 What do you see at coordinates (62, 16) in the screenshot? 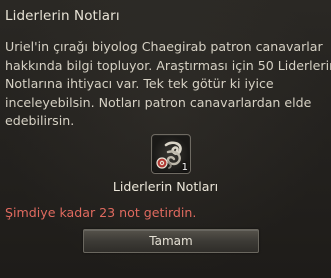
I see `dialog-title: Liderlerin Notları` at bounding box center [62, 16].